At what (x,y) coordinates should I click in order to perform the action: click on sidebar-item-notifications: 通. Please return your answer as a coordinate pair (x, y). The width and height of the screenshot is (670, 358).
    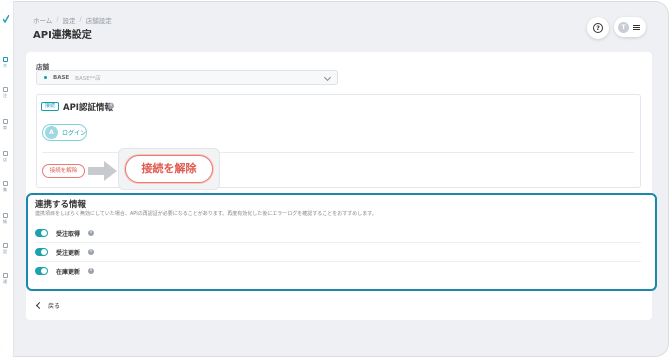
    Looking at the image, I should click on (7, 278).